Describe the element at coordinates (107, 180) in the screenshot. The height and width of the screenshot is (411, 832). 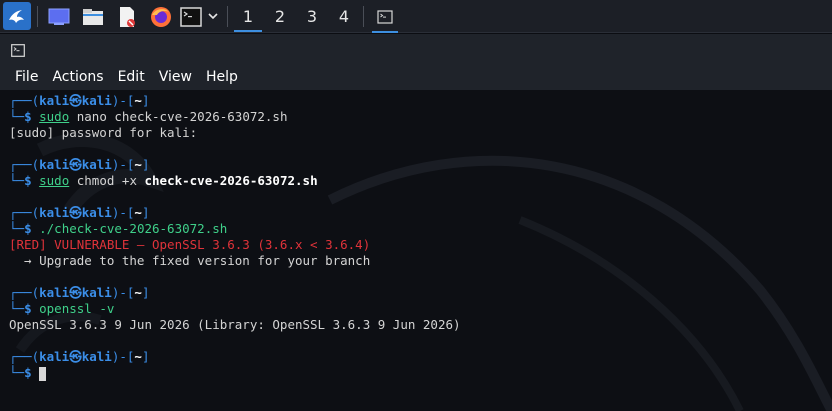
I see `command-args: chmod +x` at that location.